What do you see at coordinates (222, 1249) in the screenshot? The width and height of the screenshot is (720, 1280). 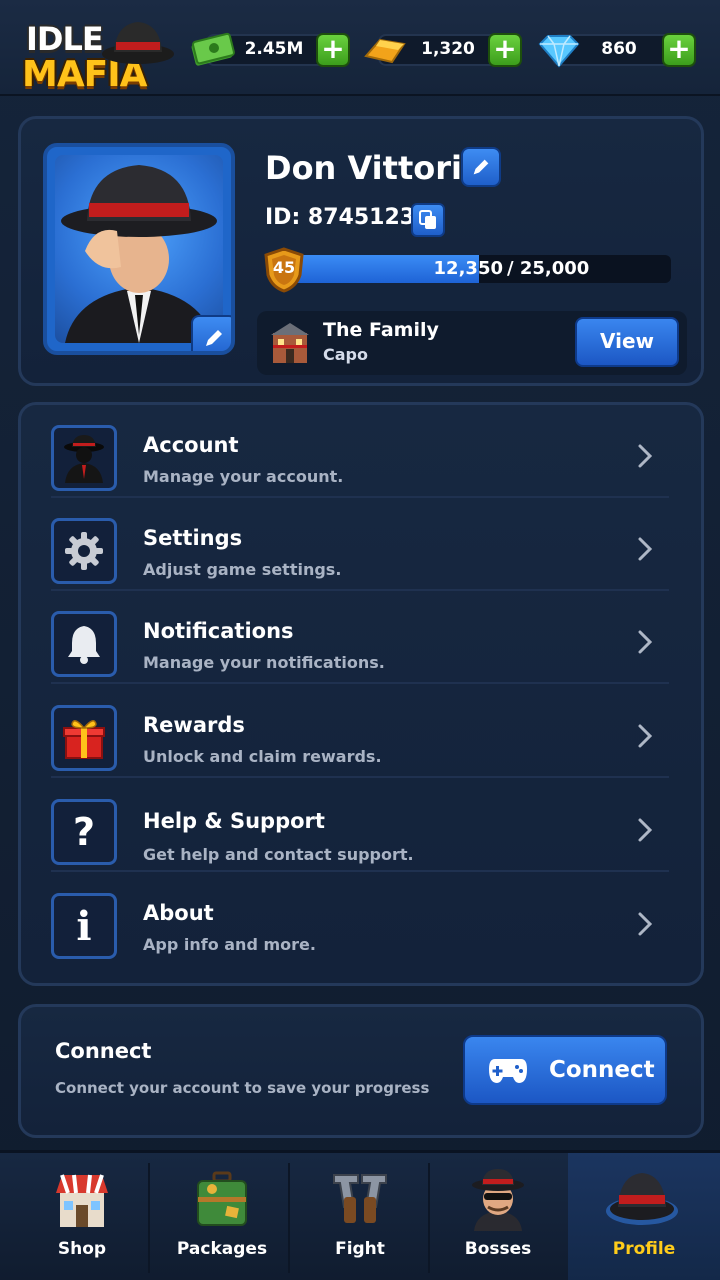 I see `nav-label-packages: Packages` at bounding box center [222, 1249].